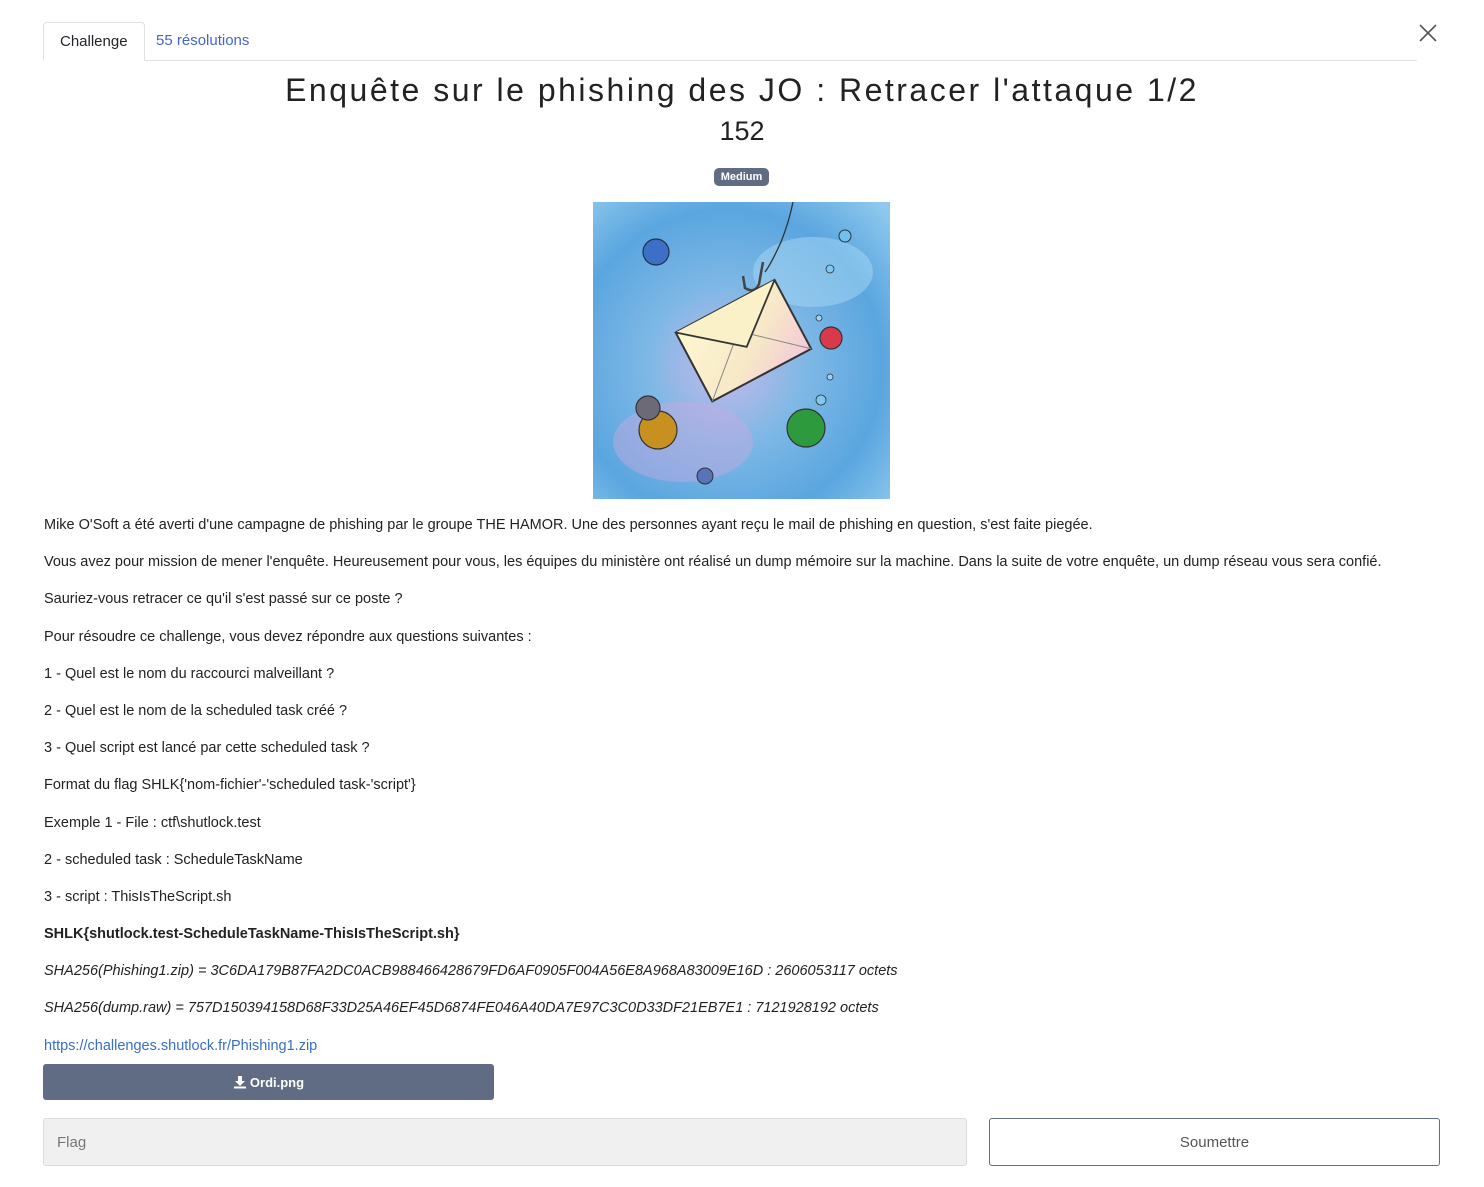 The image size is (1484, 1187). Describe the element at coordinates (138, 896) in the screenshot. I see `example-line-3: 3 - script : ThisIsTheScript.sh` at that location.